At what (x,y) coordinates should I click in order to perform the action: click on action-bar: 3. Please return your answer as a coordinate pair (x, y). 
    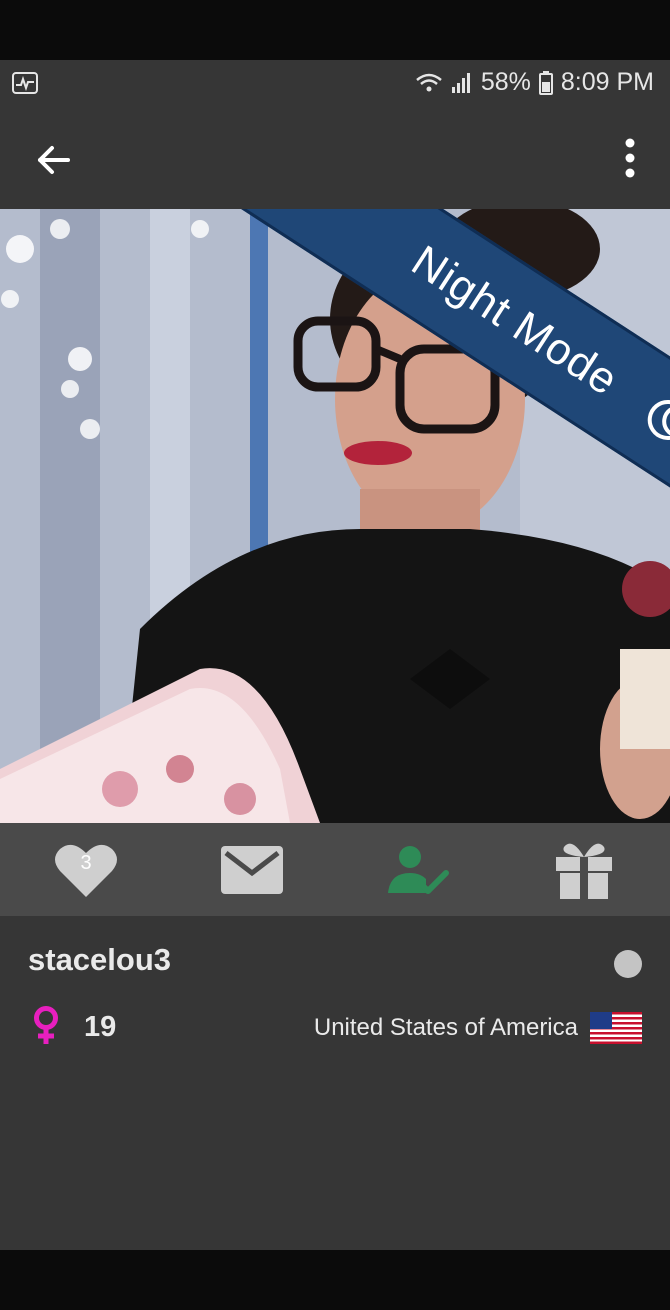
    Looking at the image, I should click on (335, 869).